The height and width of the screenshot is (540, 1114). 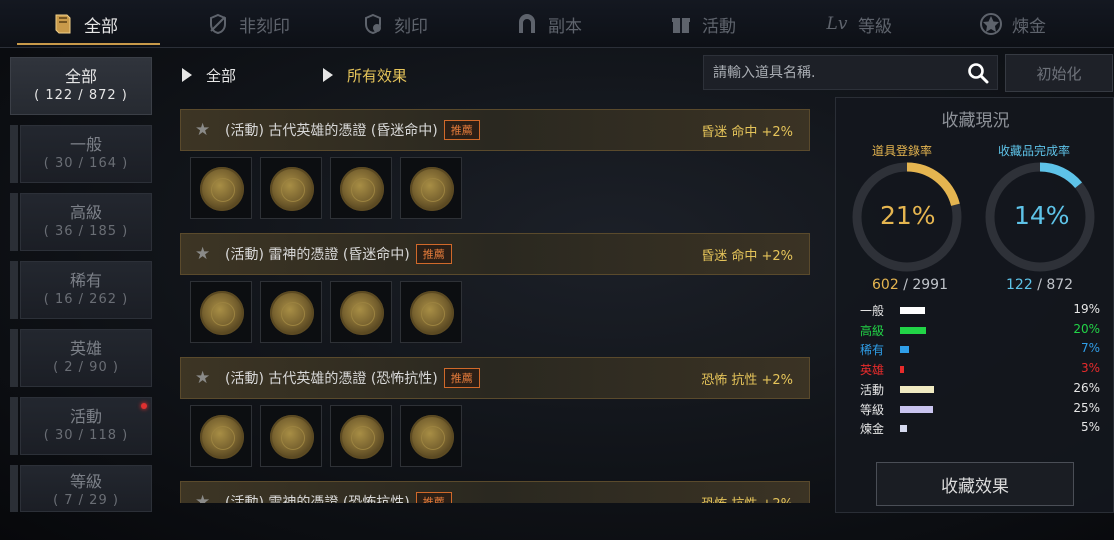 What do you see at coordinates (980, 370) in the screenshot?
I see `grade-row: 英雄 3%` at bounding box center [980, 370].